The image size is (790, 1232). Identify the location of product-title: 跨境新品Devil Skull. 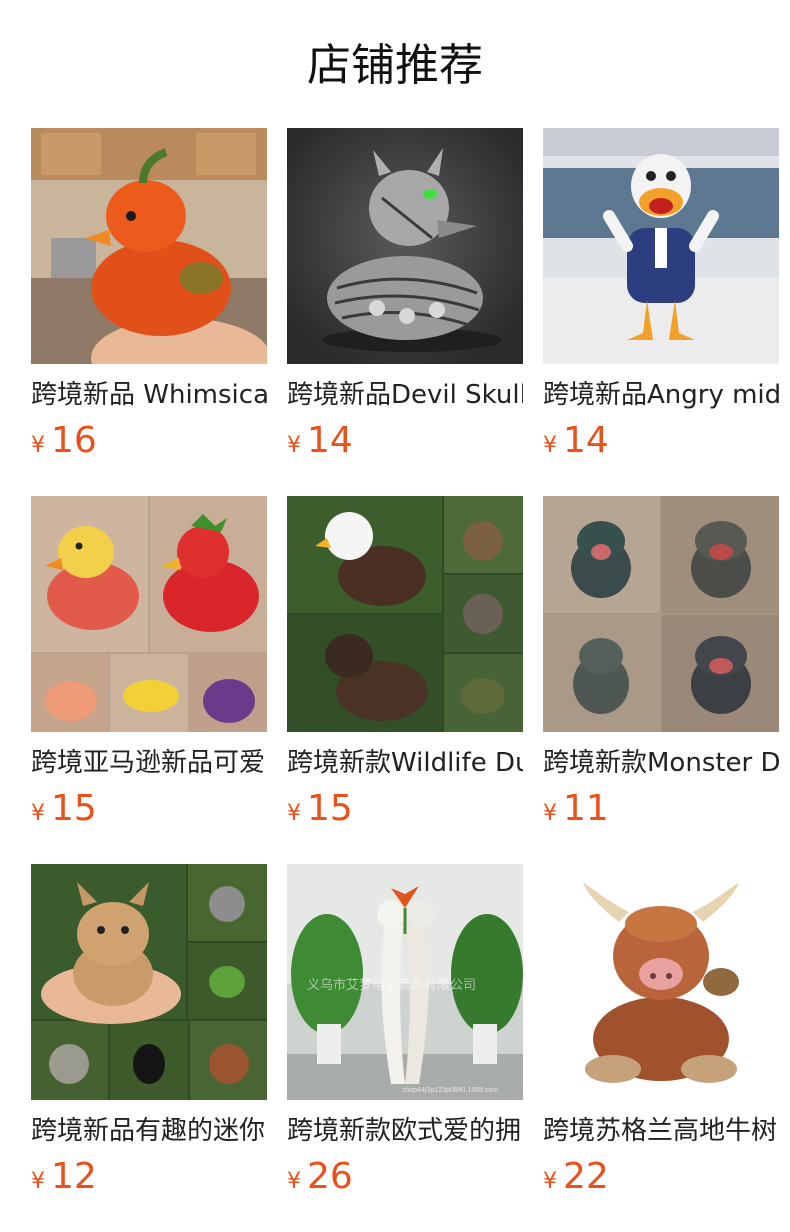
(405, 395).